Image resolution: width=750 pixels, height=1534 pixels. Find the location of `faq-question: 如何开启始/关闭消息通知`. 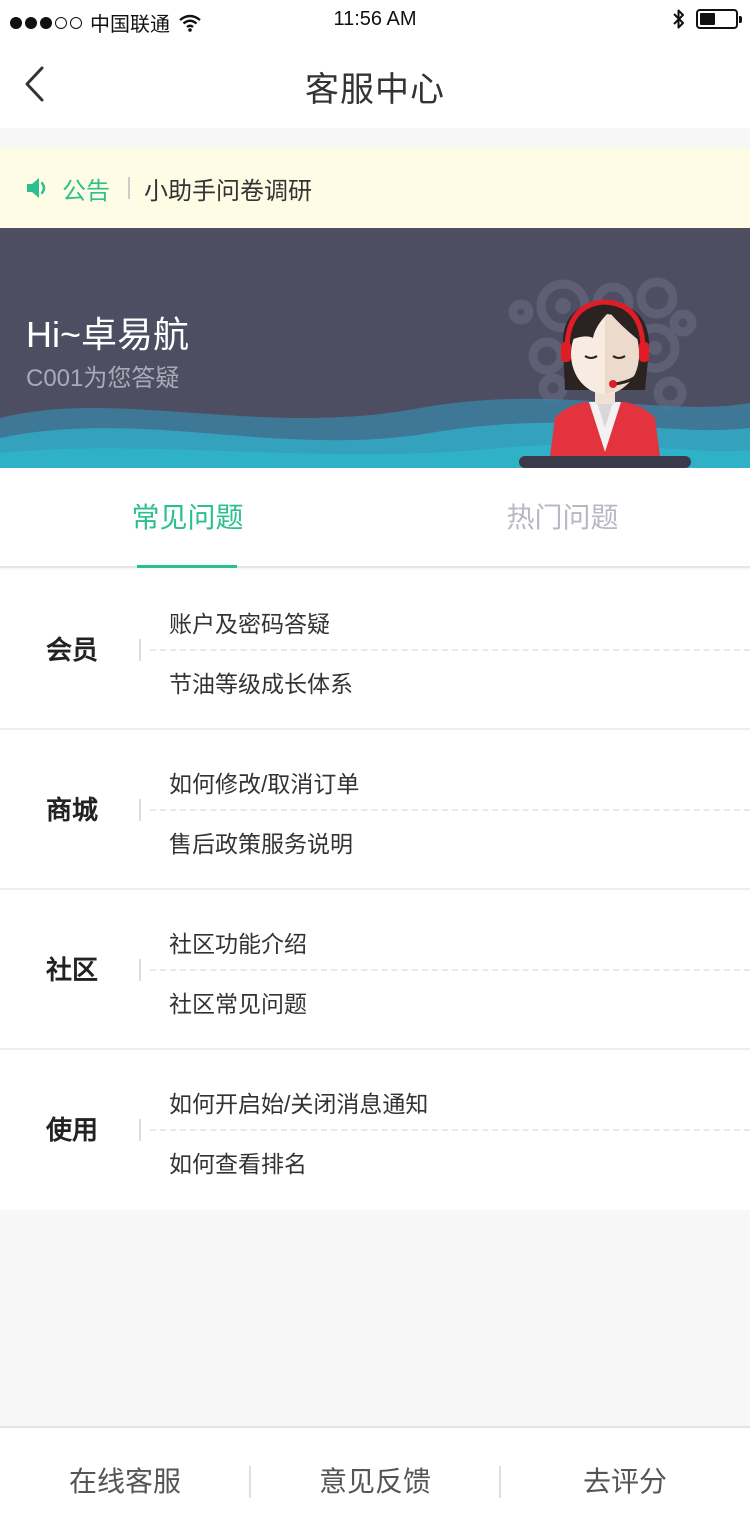

faq-question: 如何开启始/关闭消息通知 is located at coordinates (298, 1102).